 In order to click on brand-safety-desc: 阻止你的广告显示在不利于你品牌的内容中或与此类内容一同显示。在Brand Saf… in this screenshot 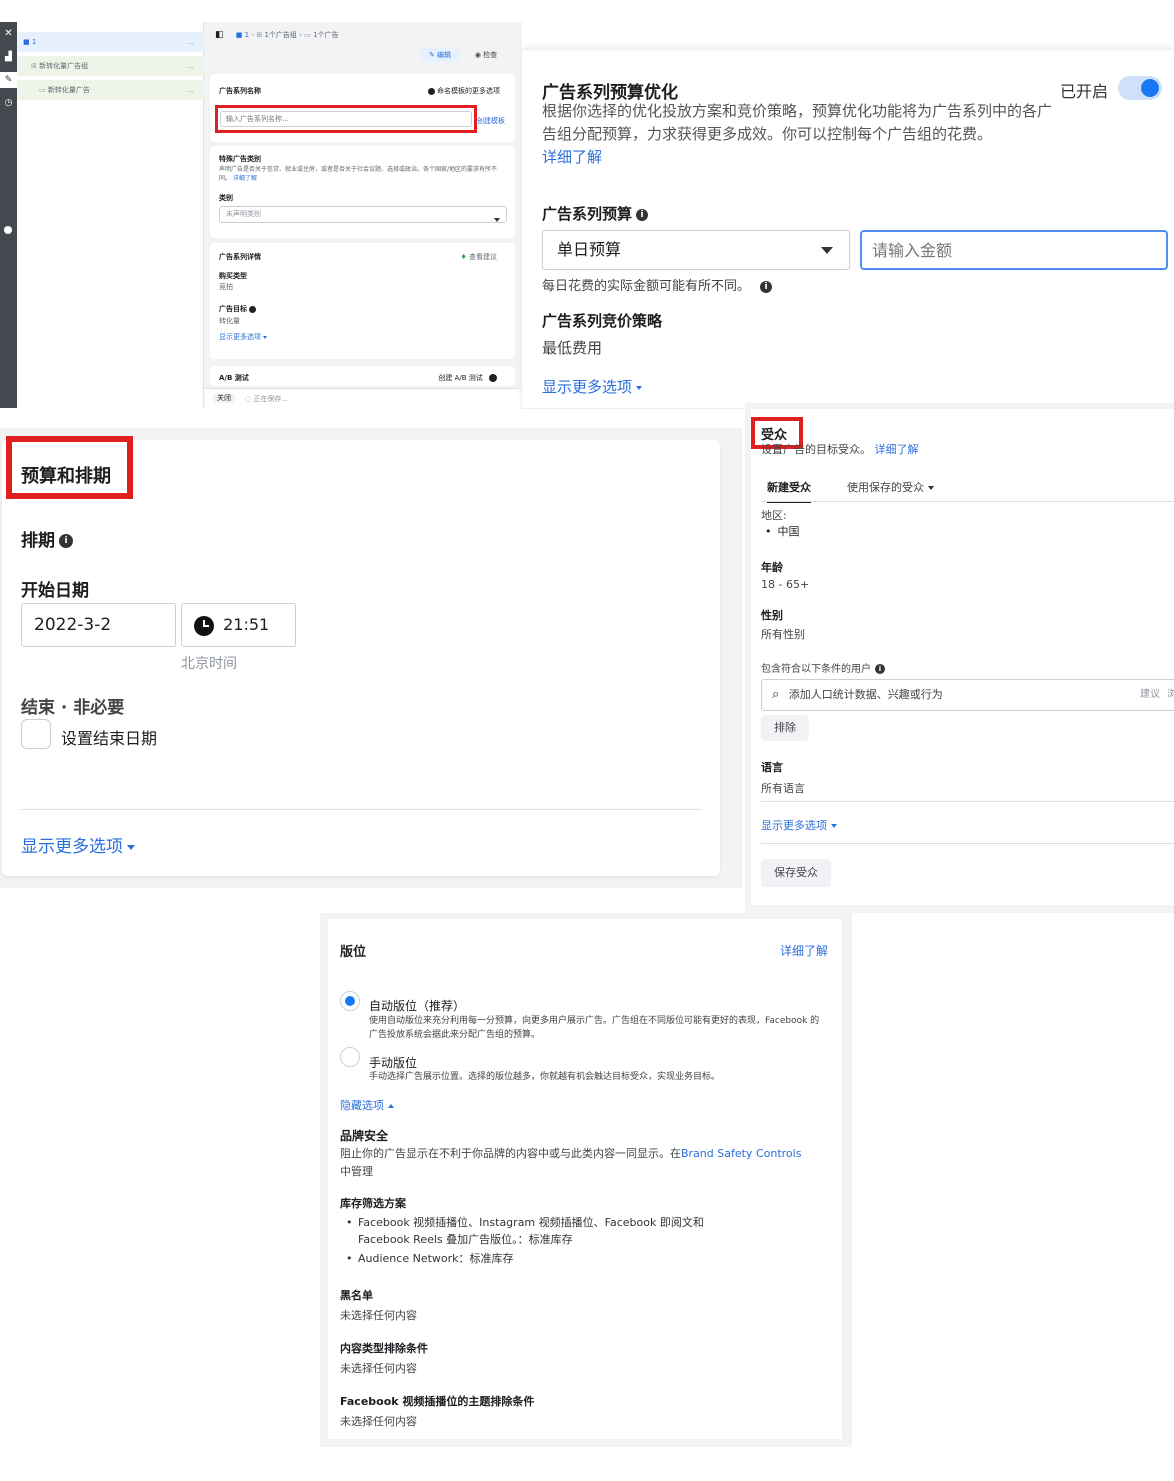, I will do `click(571, 1162)`.